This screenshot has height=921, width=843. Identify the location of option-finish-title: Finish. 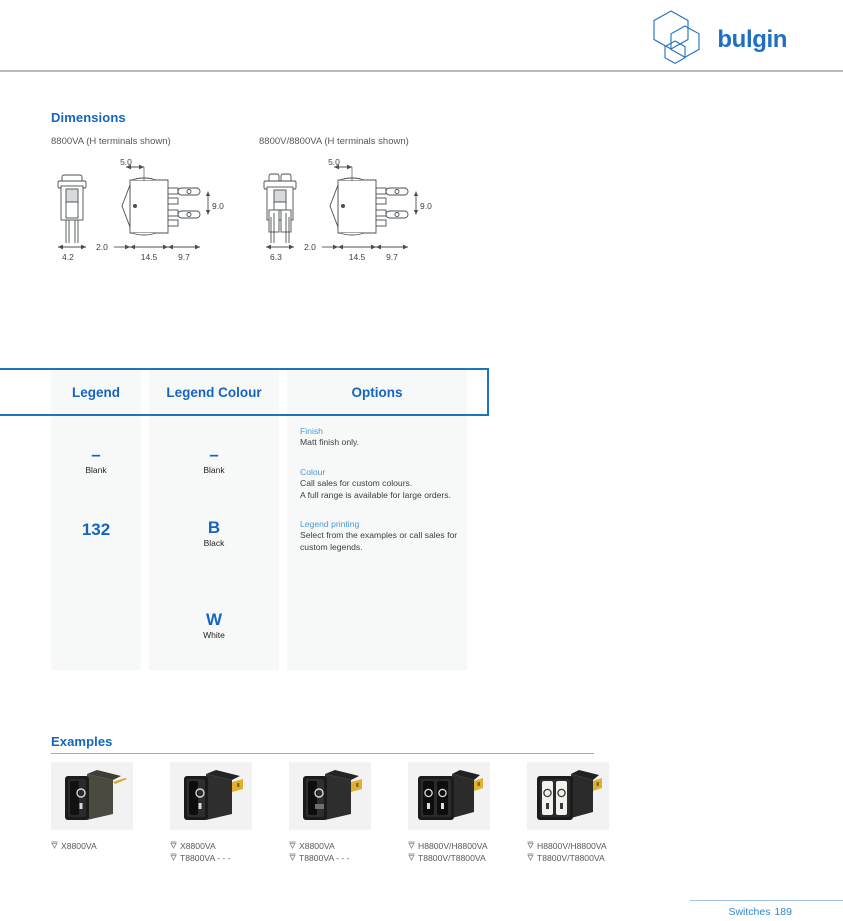
(311, 431).